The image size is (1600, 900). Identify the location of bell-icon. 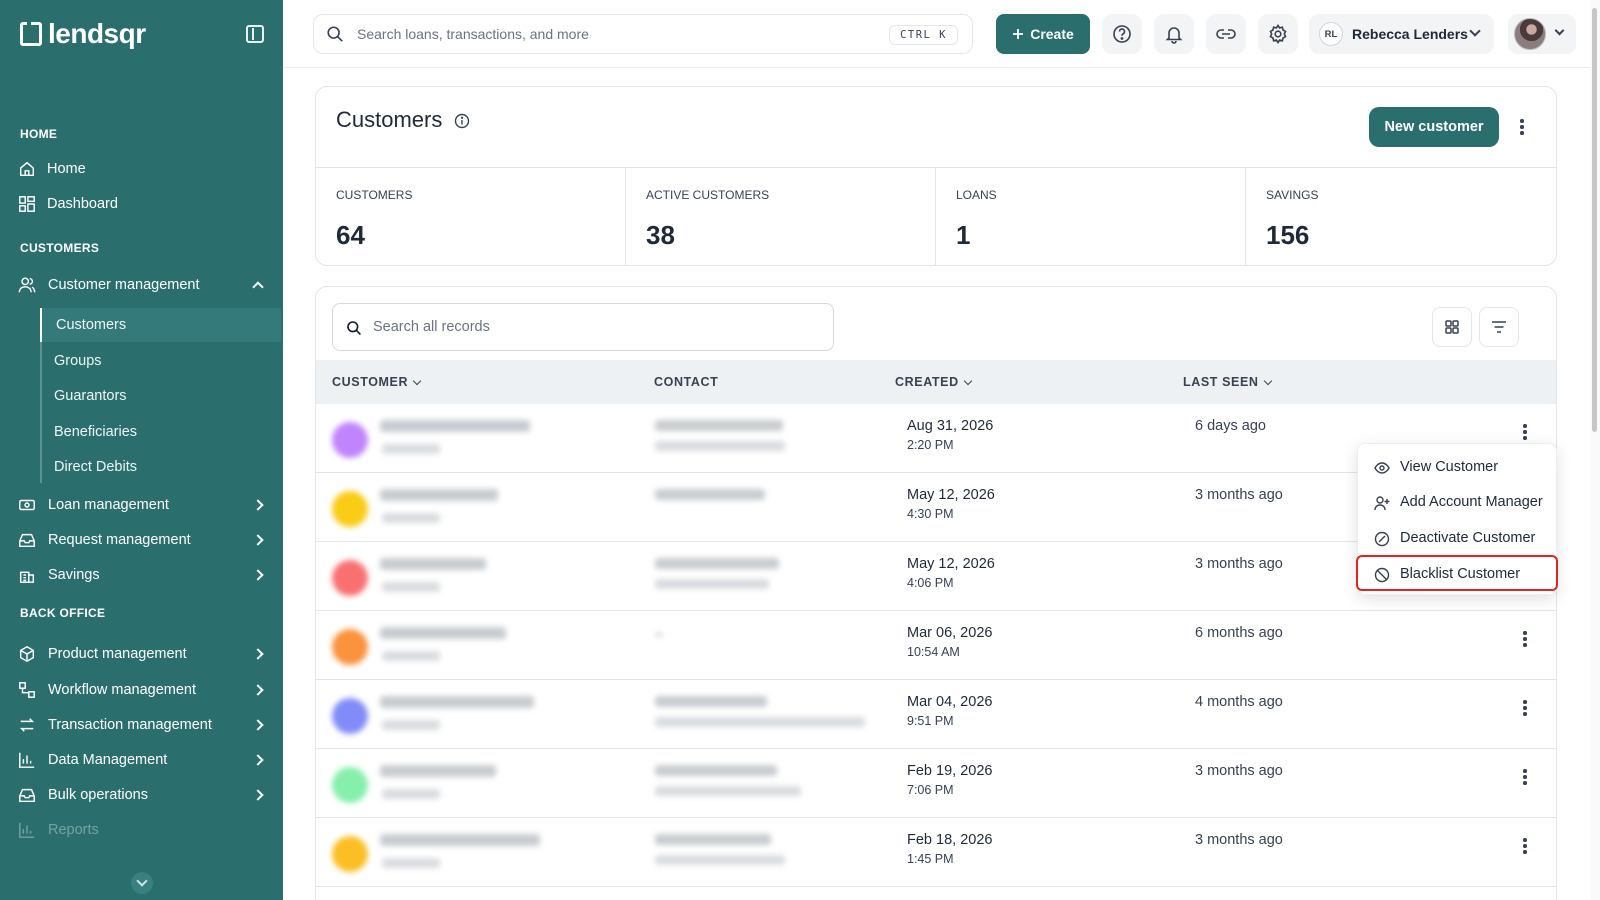
(1174, 35).